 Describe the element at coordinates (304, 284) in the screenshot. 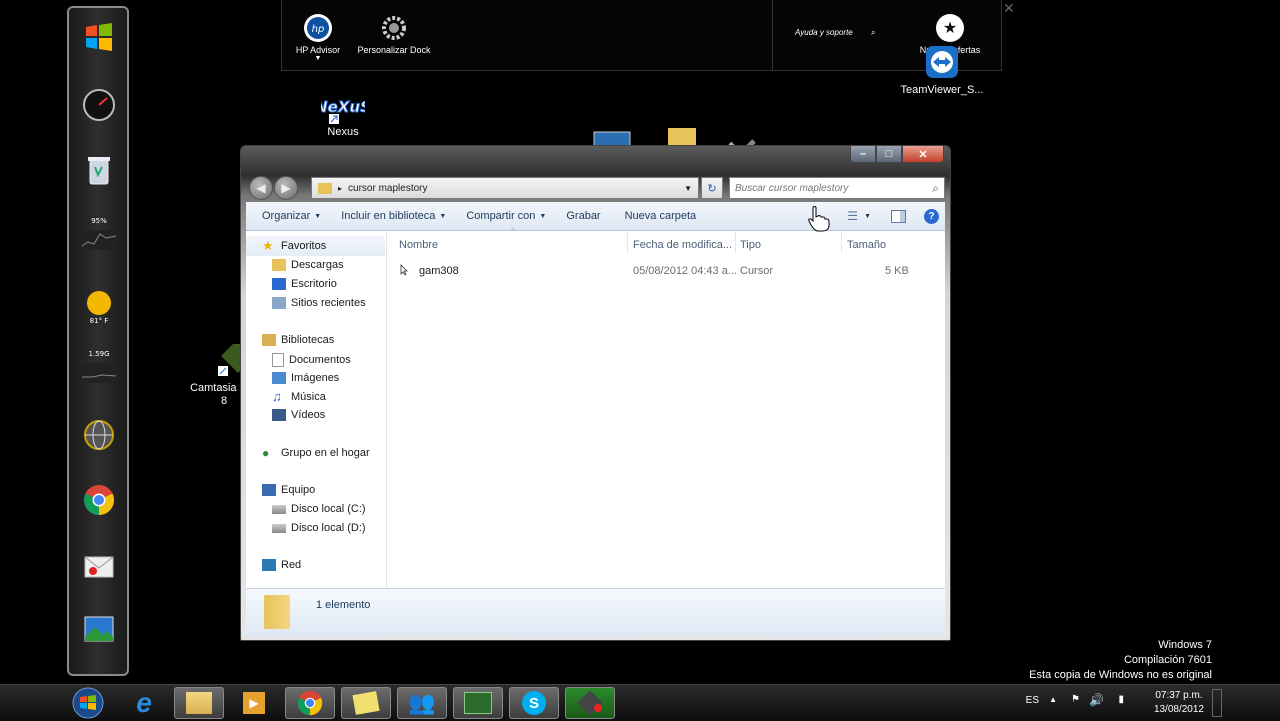

I see `nav-item-escritorio: Escritorio` at that location.